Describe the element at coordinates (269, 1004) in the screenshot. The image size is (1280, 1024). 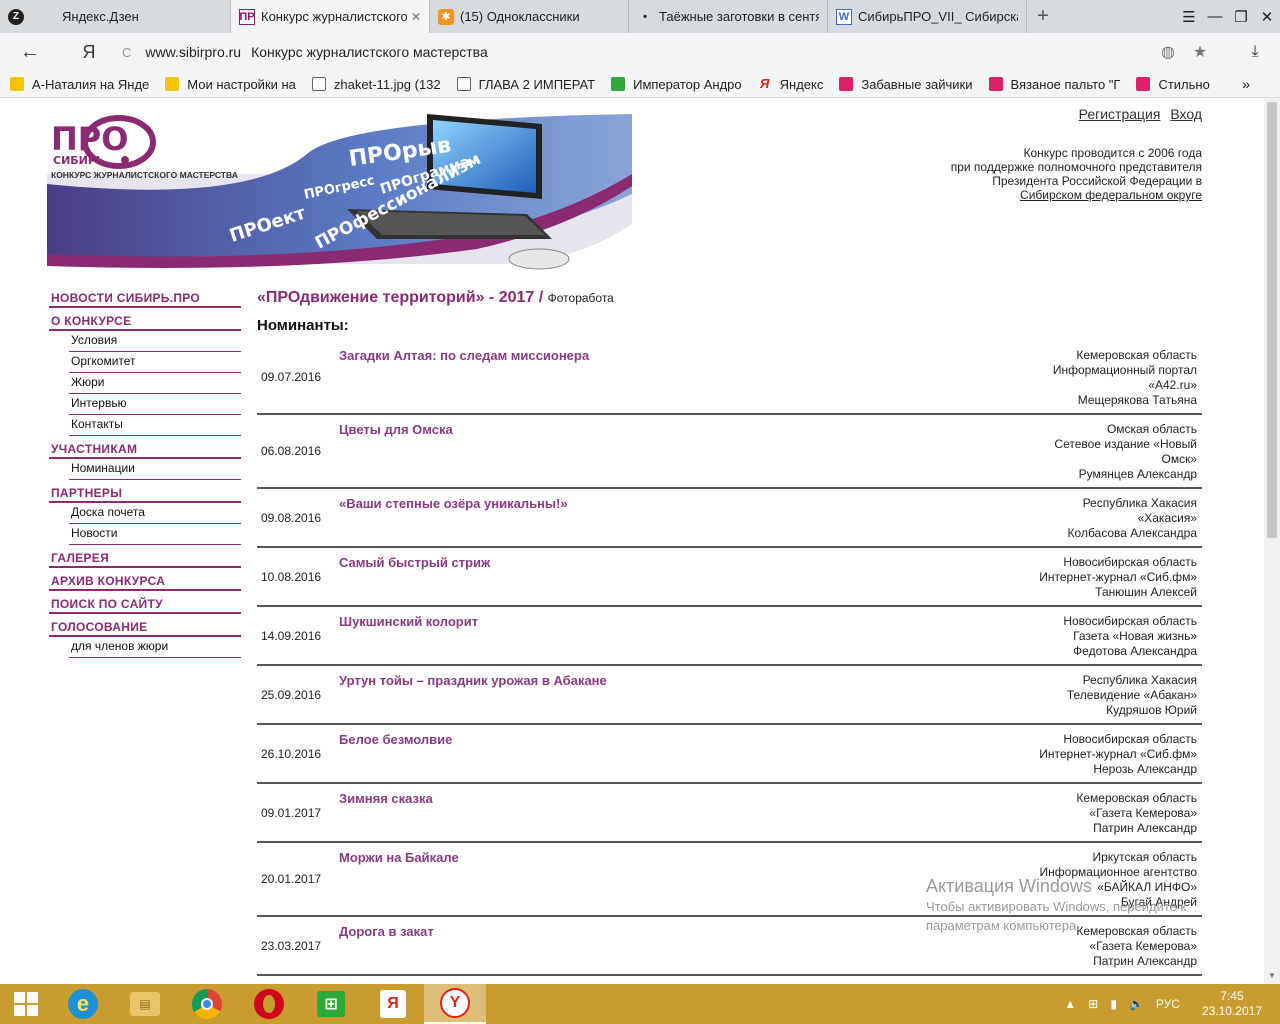
I see `taskbar-opera` at that location.